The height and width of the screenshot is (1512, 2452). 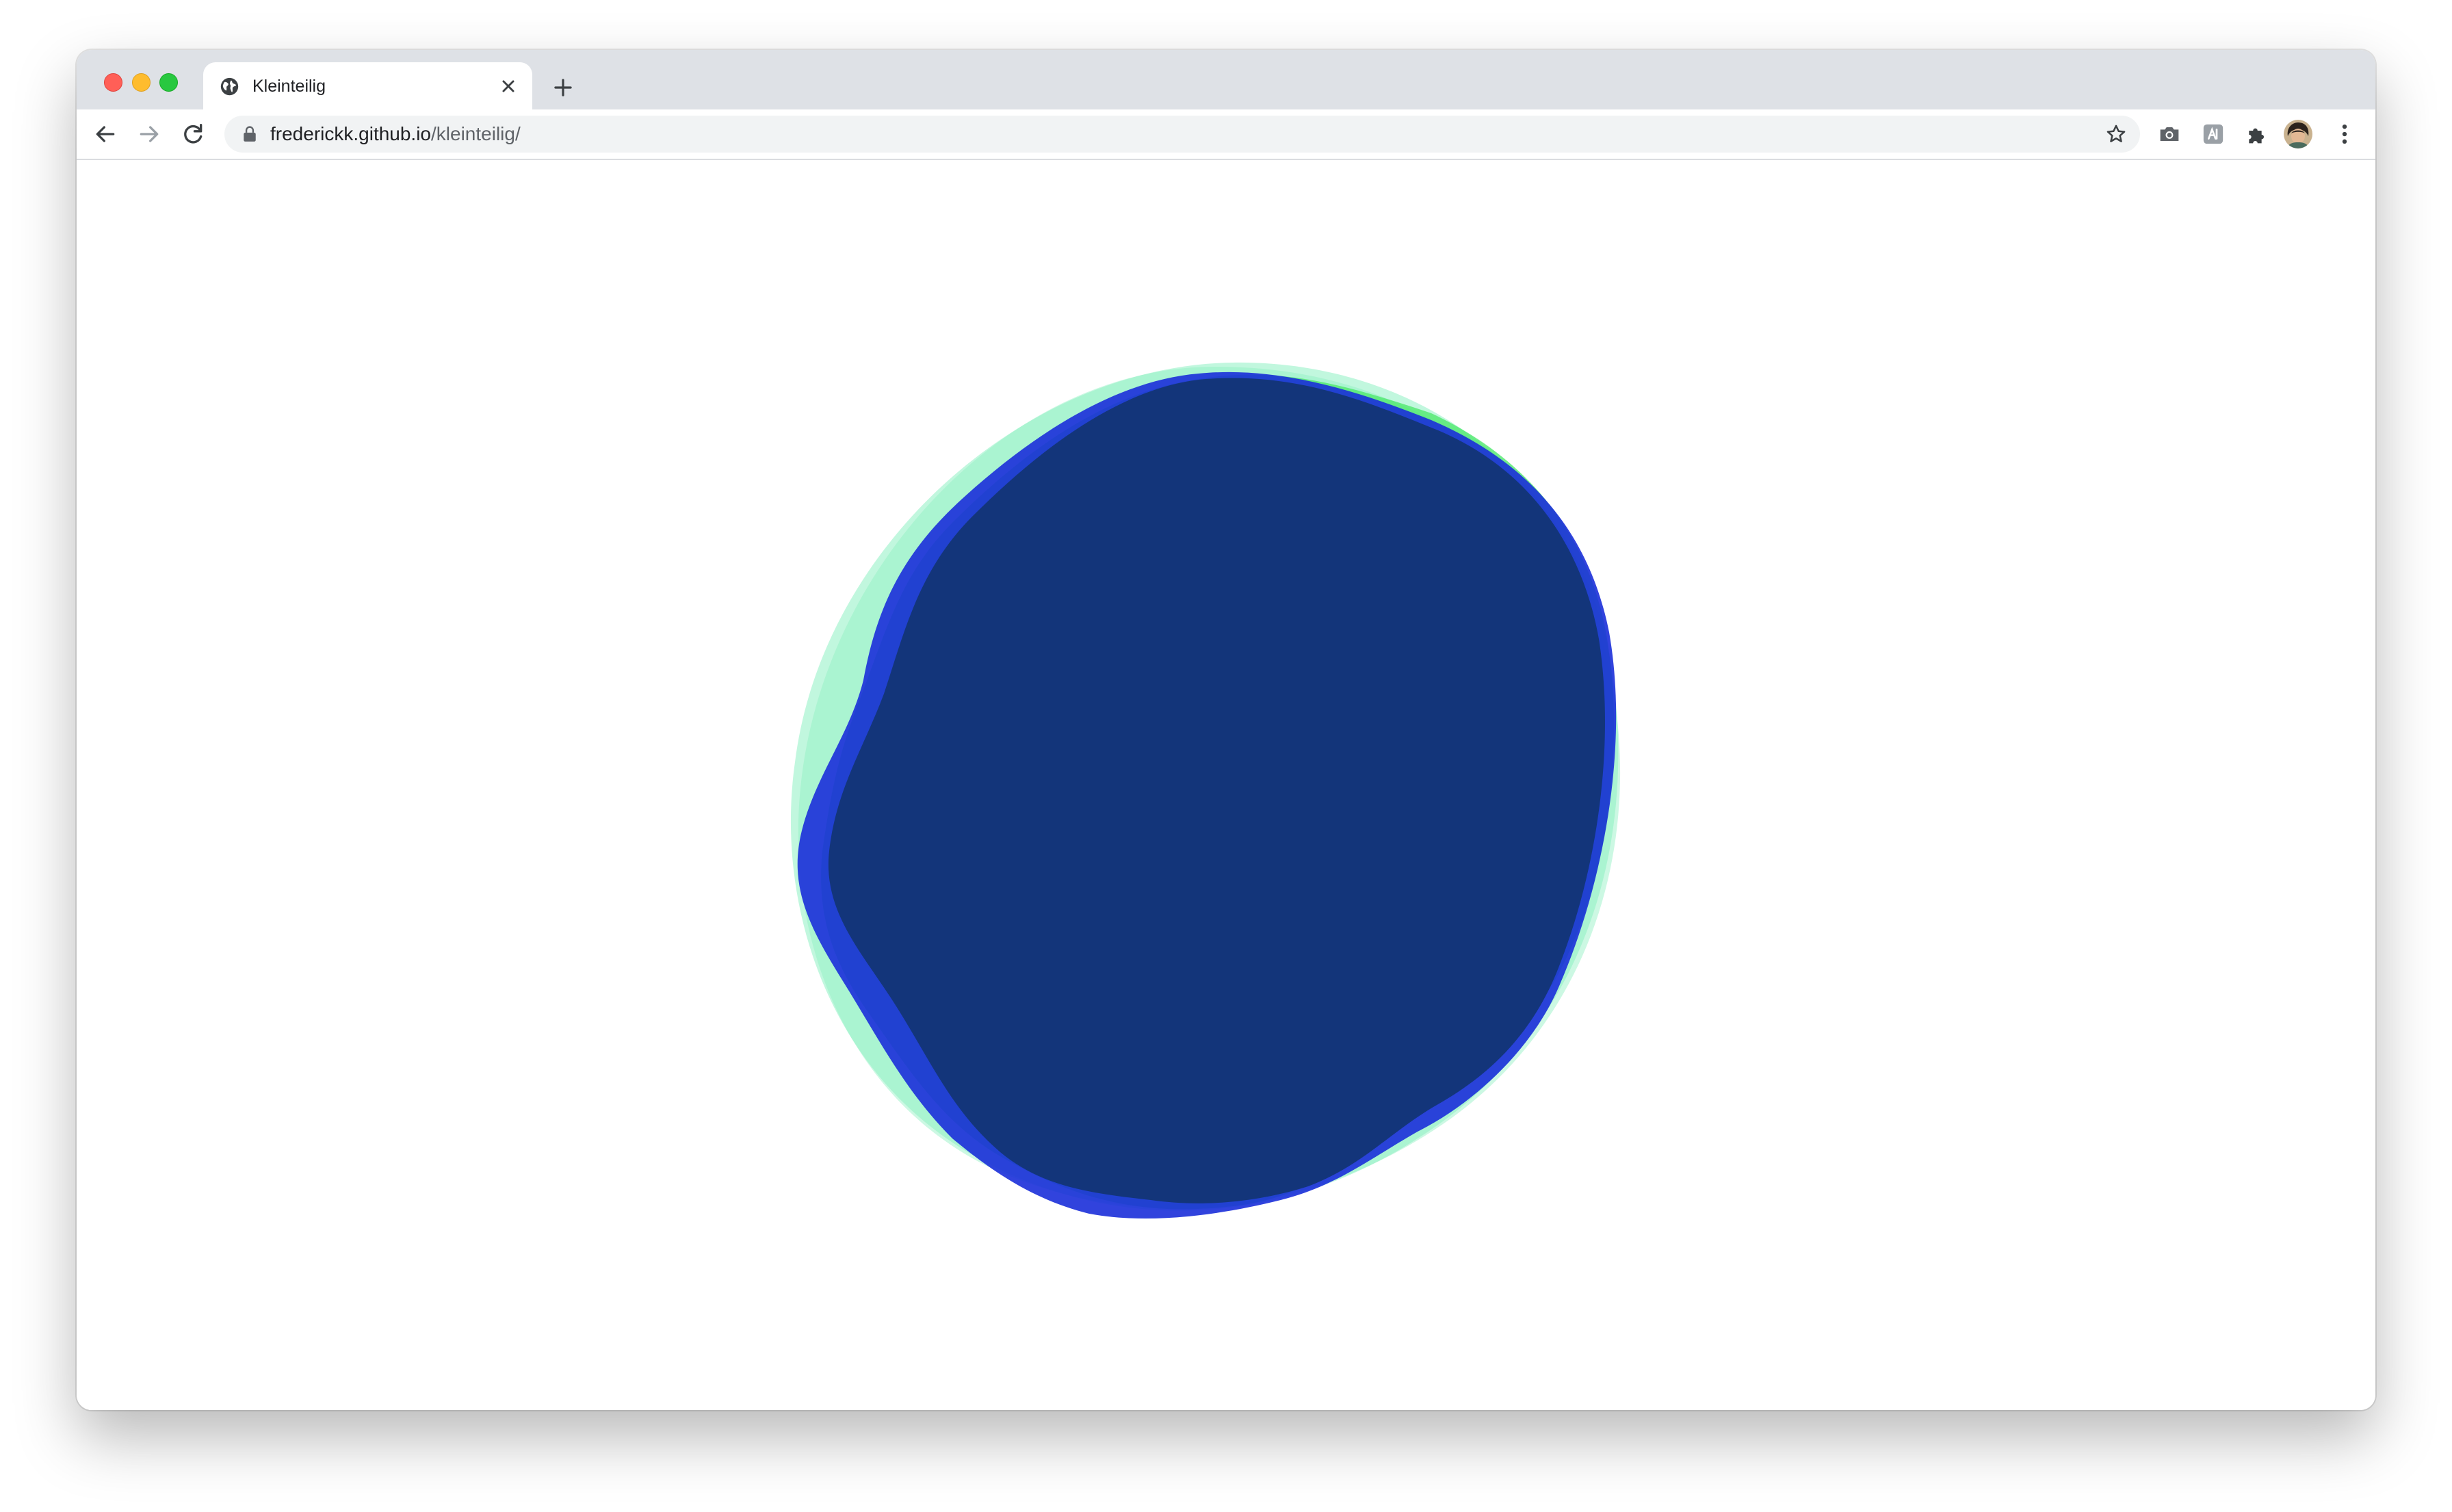 What do you see at coordinates (193, 134) in the screenshot?
I see `reload-icon` at bounding box center [193, 134].